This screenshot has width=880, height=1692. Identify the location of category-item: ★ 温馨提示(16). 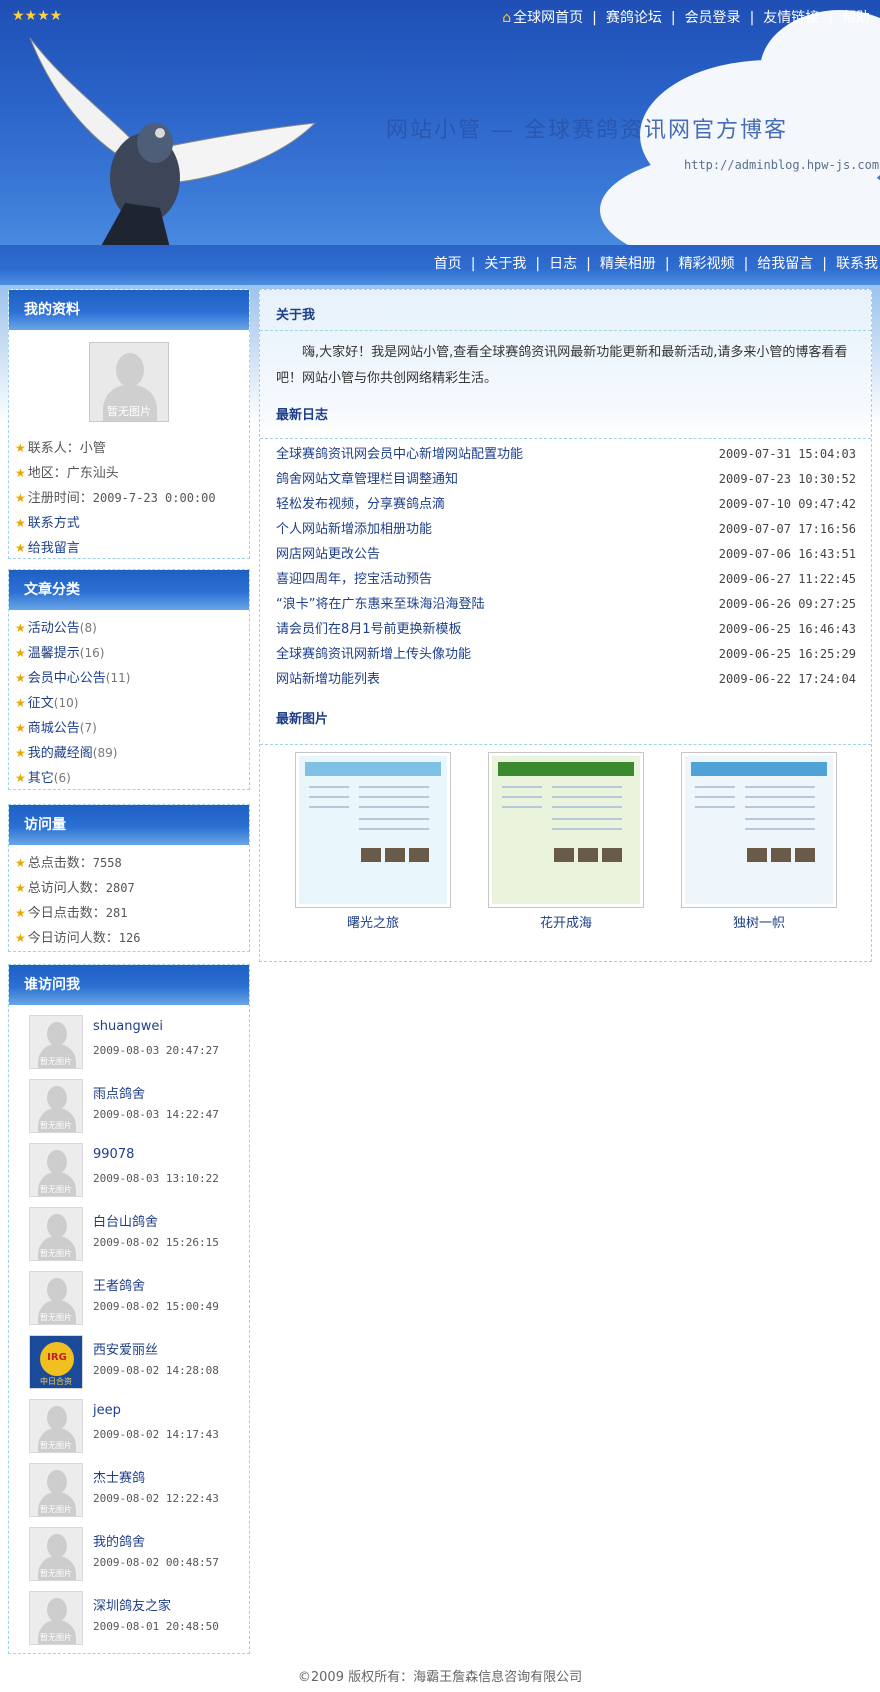
(132, 653).